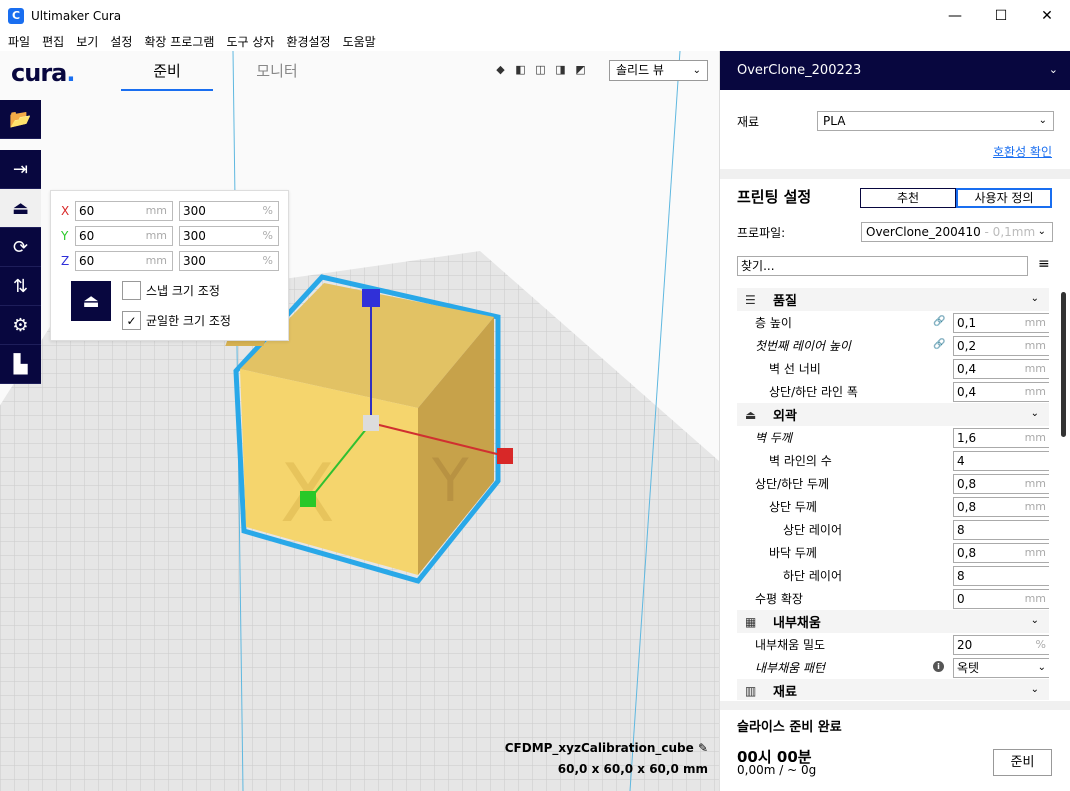 This screenshot has width=1070, height=791. I want to click on maximize-button: ☐, so click(1001, 15).